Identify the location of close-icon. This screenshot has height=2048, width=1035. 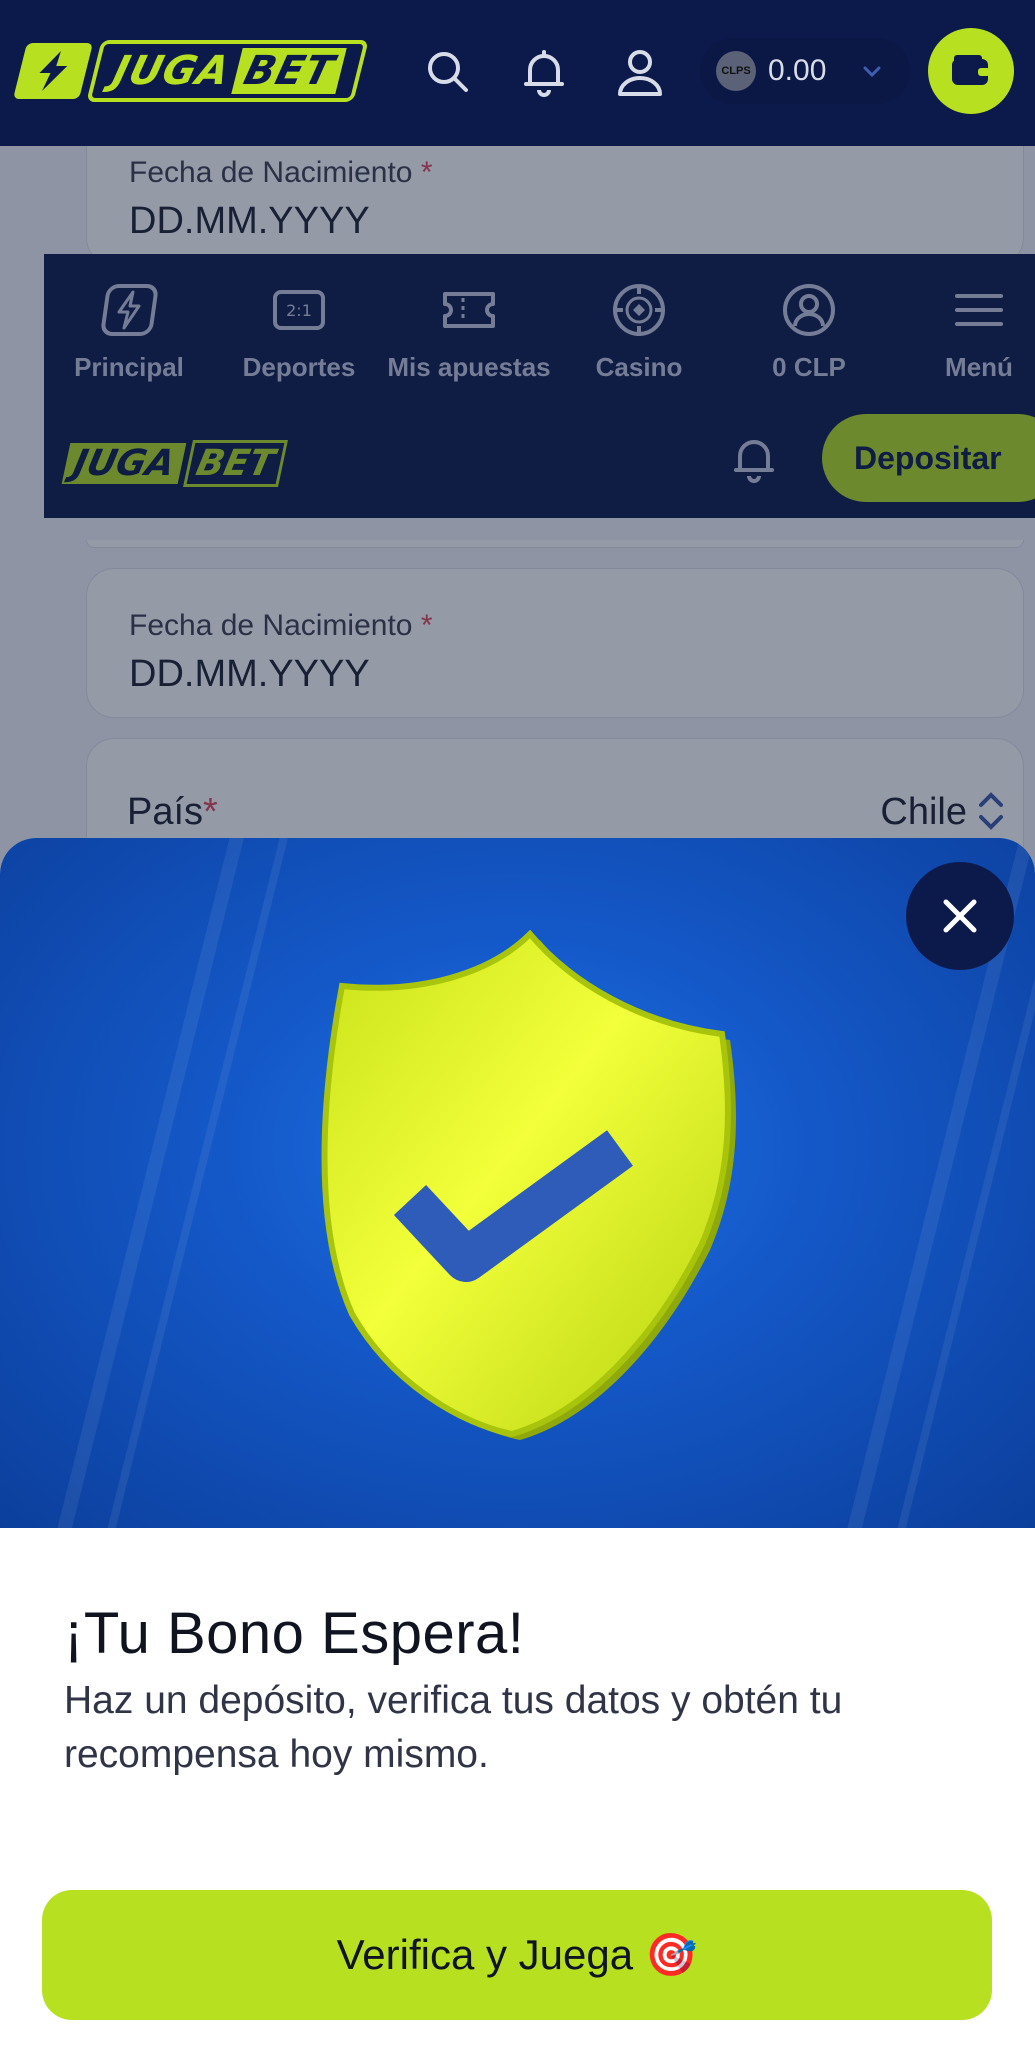
(960, 916).